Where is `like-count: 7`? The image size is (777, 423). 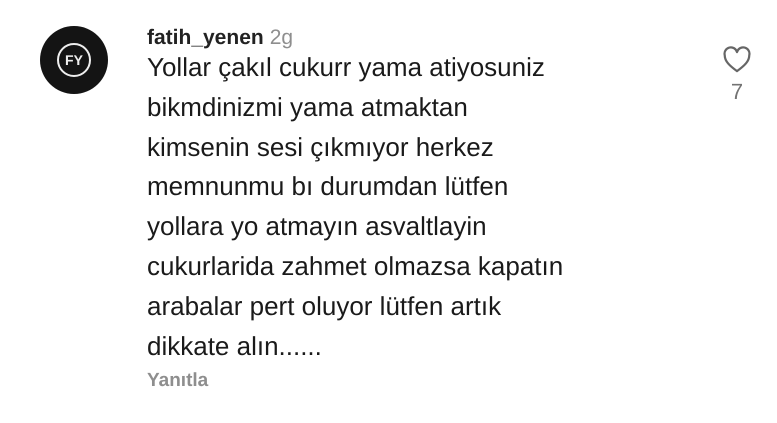
like-count: 7 is located at coordinates (737, 92).